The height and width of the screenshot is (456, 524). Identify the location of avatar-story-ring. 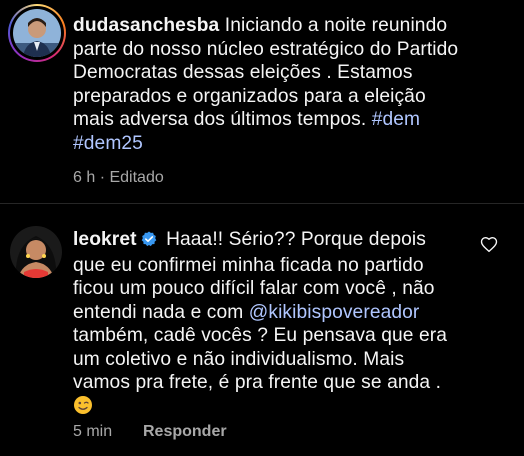
(37, 33).